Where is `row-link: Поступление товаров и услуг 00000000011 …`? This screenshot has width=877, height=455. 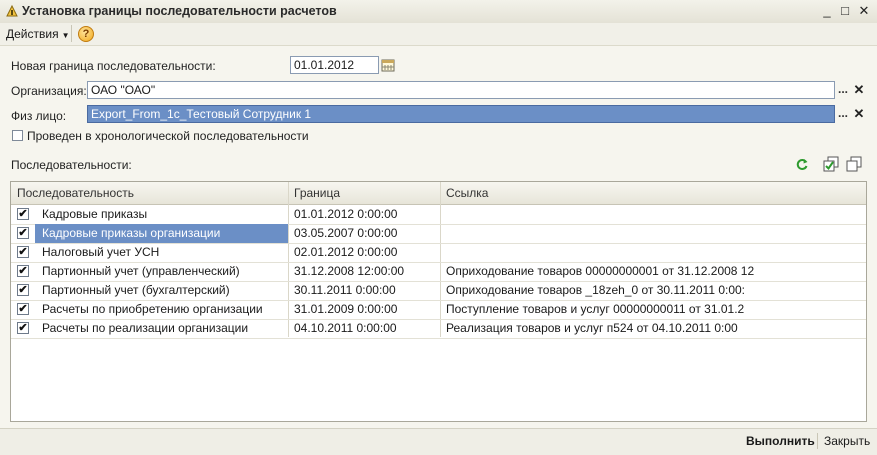 row-link: Поступление товаров и услуг 00000000011 … is located at coordinates (595, 309).